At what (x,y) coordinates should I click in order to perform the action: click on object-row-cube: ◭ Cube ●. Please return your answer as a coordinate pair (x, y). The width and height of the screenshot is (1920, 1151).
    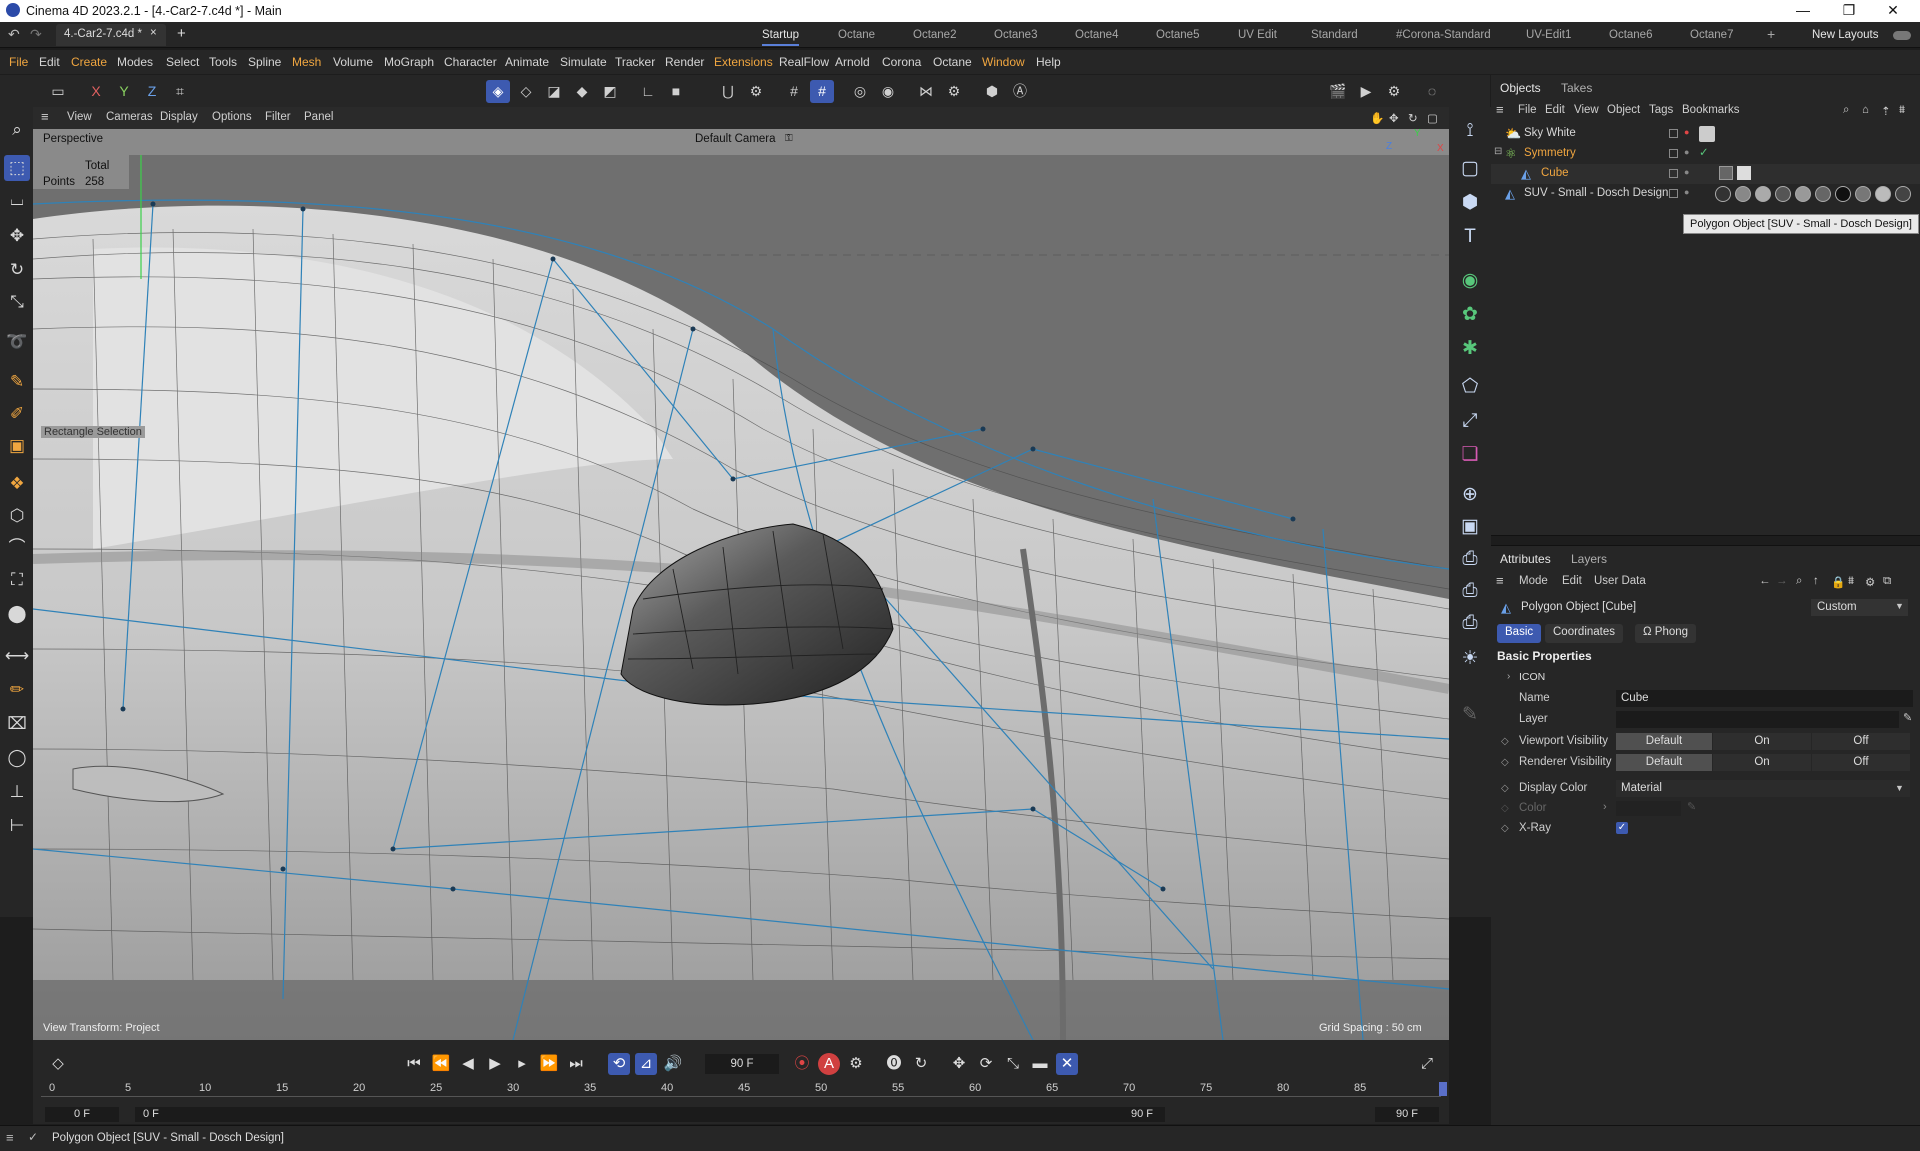
    Looking at the image, I should click on (1705, 174).